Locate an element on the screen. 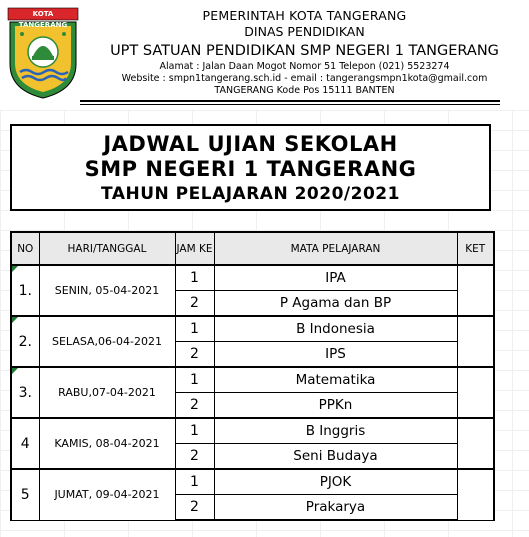 Image resolution: width=529 pixels, height=537 pixels. row-number: 2. is located at coordinates (25, 341).